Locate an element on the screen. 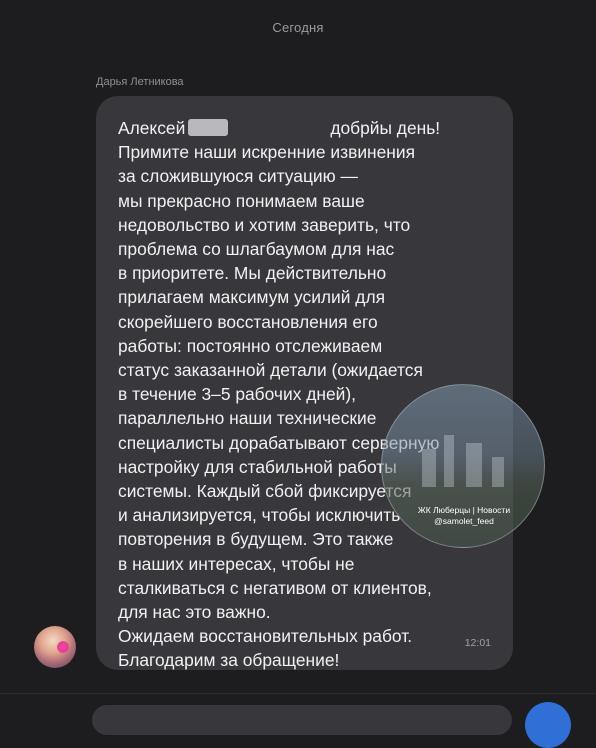  redacted-surname is located at coordinates (208, 127).